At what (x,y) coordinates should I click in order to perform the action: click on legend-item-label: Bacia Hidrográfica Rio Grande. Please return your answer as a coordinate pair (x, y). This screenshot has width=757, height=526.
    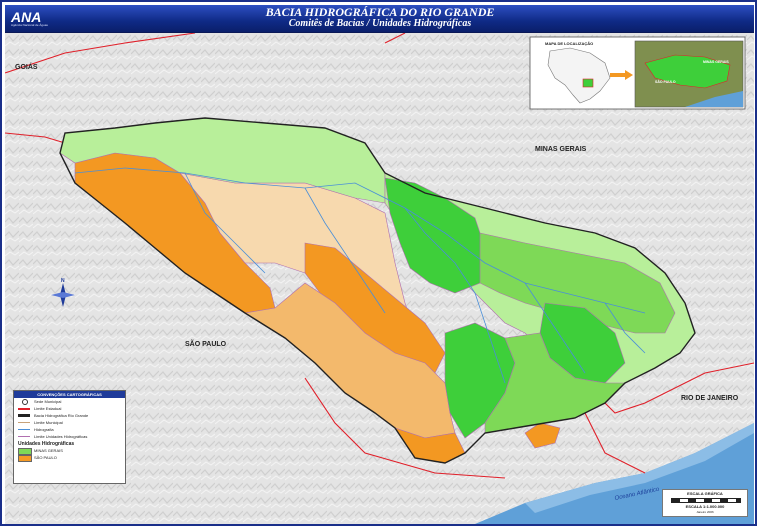
    Looking at the image, I should click on (61, 415).